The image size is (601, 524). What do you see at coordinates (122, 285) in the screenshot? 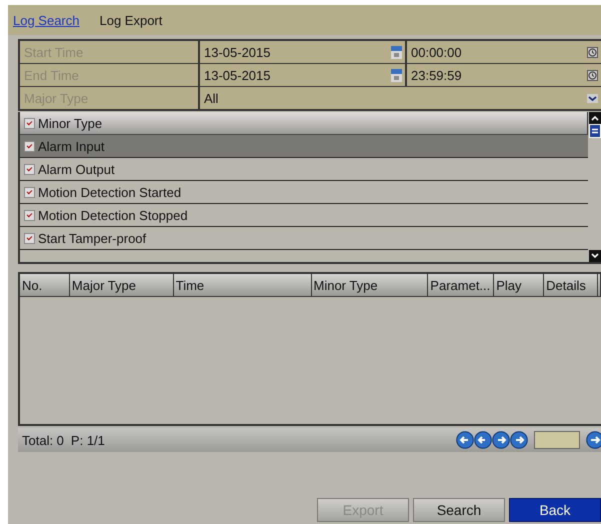
I see `column-header: Major Type` at bounding box center [122, 285].